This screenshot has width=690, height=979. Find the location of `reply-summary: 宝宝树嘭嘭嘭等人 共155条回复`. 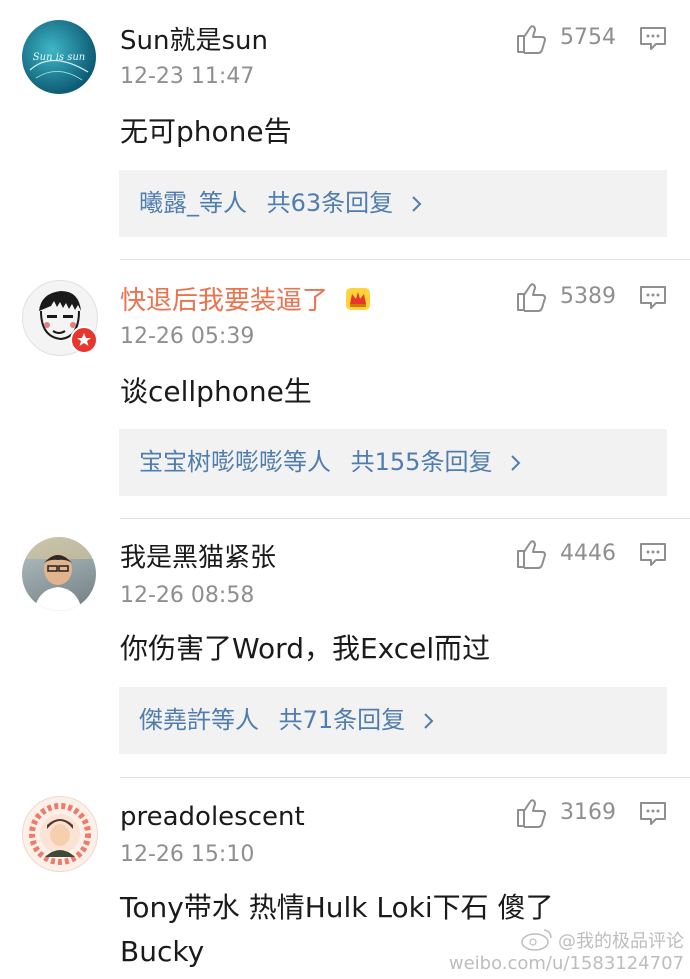

reply-summary: 宝宝树嘭嘭嘭等人 共155条回复 is located at coordinates (393, 462).